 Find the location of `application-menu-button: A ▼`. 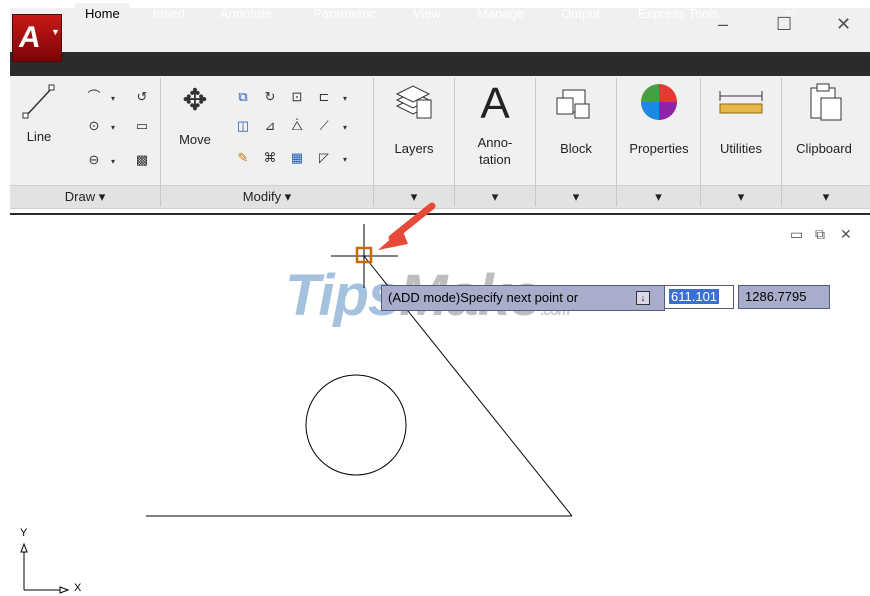

application-menu-button: A ▼ is located at coordinates (37, 38).